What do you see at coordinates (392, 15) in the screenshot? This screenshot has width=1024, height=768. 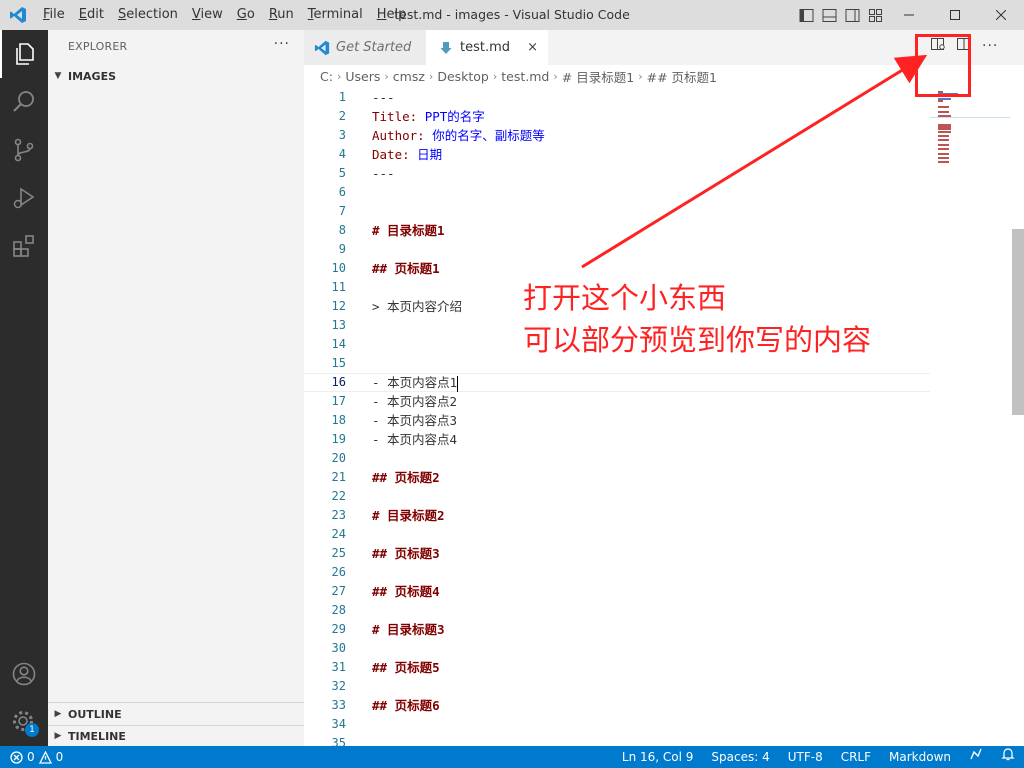 I see `menu-item: Help` at bounding box center [392, 15].